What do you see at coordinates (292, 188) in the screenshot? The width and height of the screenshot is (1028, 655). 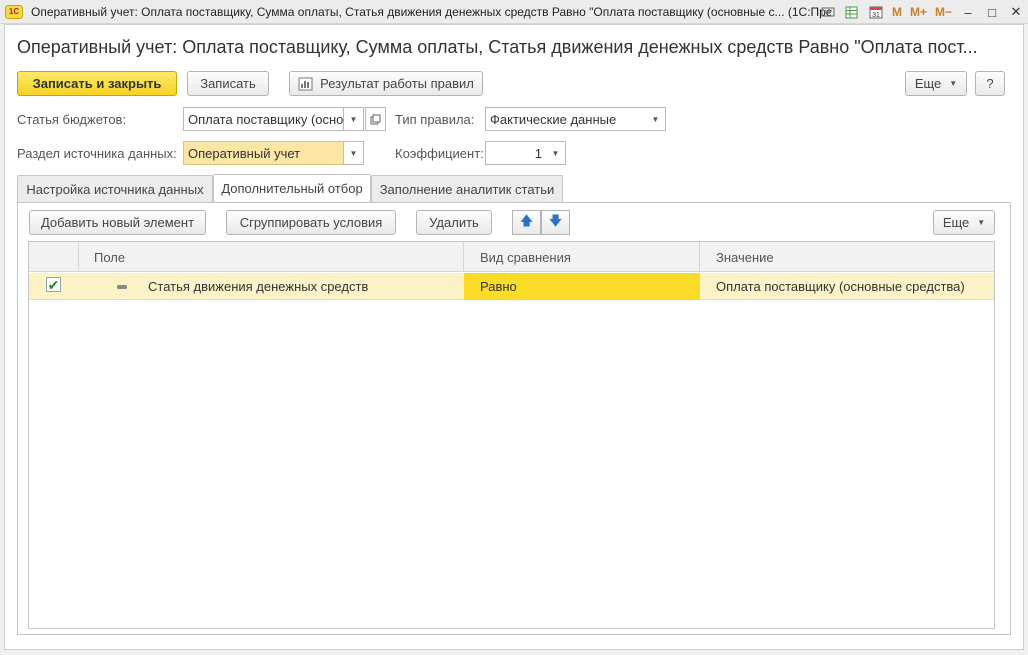 I see `tab-additional-filter: Дополнительный отбор` at bounding box center [292, 188].